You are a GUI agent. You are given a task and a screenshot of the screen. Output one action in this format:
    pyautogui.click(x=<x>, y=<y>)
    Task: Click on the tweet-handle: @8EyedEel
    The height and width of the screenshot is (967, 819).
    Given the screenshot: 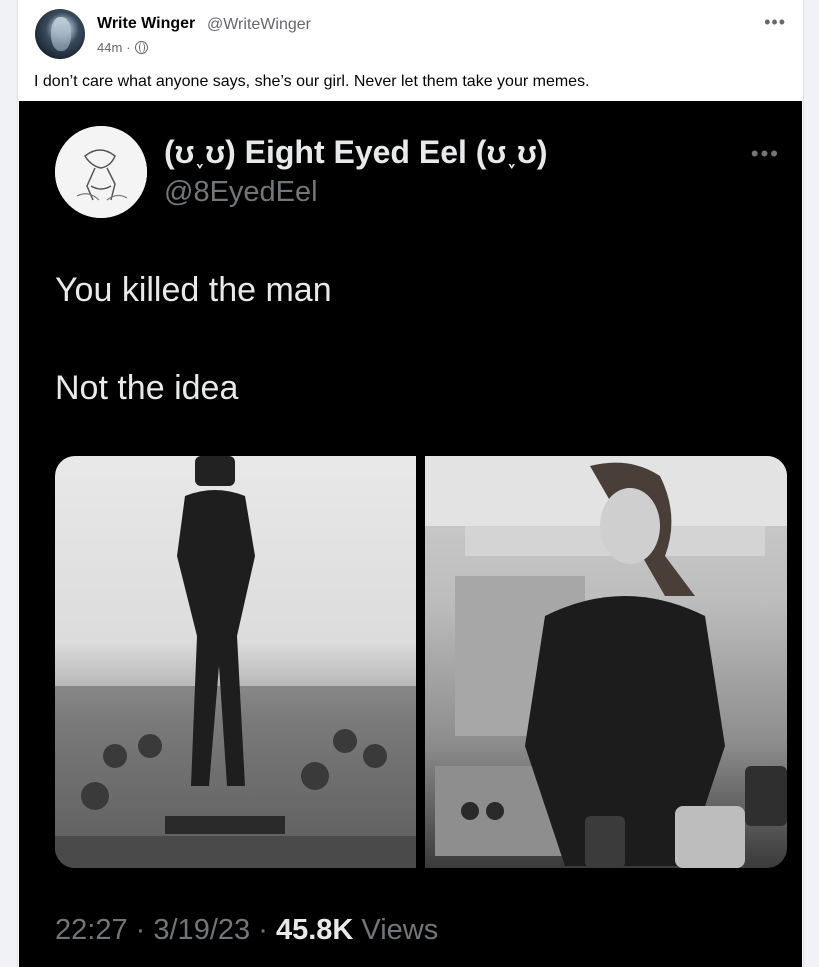 What is the action you would take?
    pyautogui.click(x=241, y=192)
    